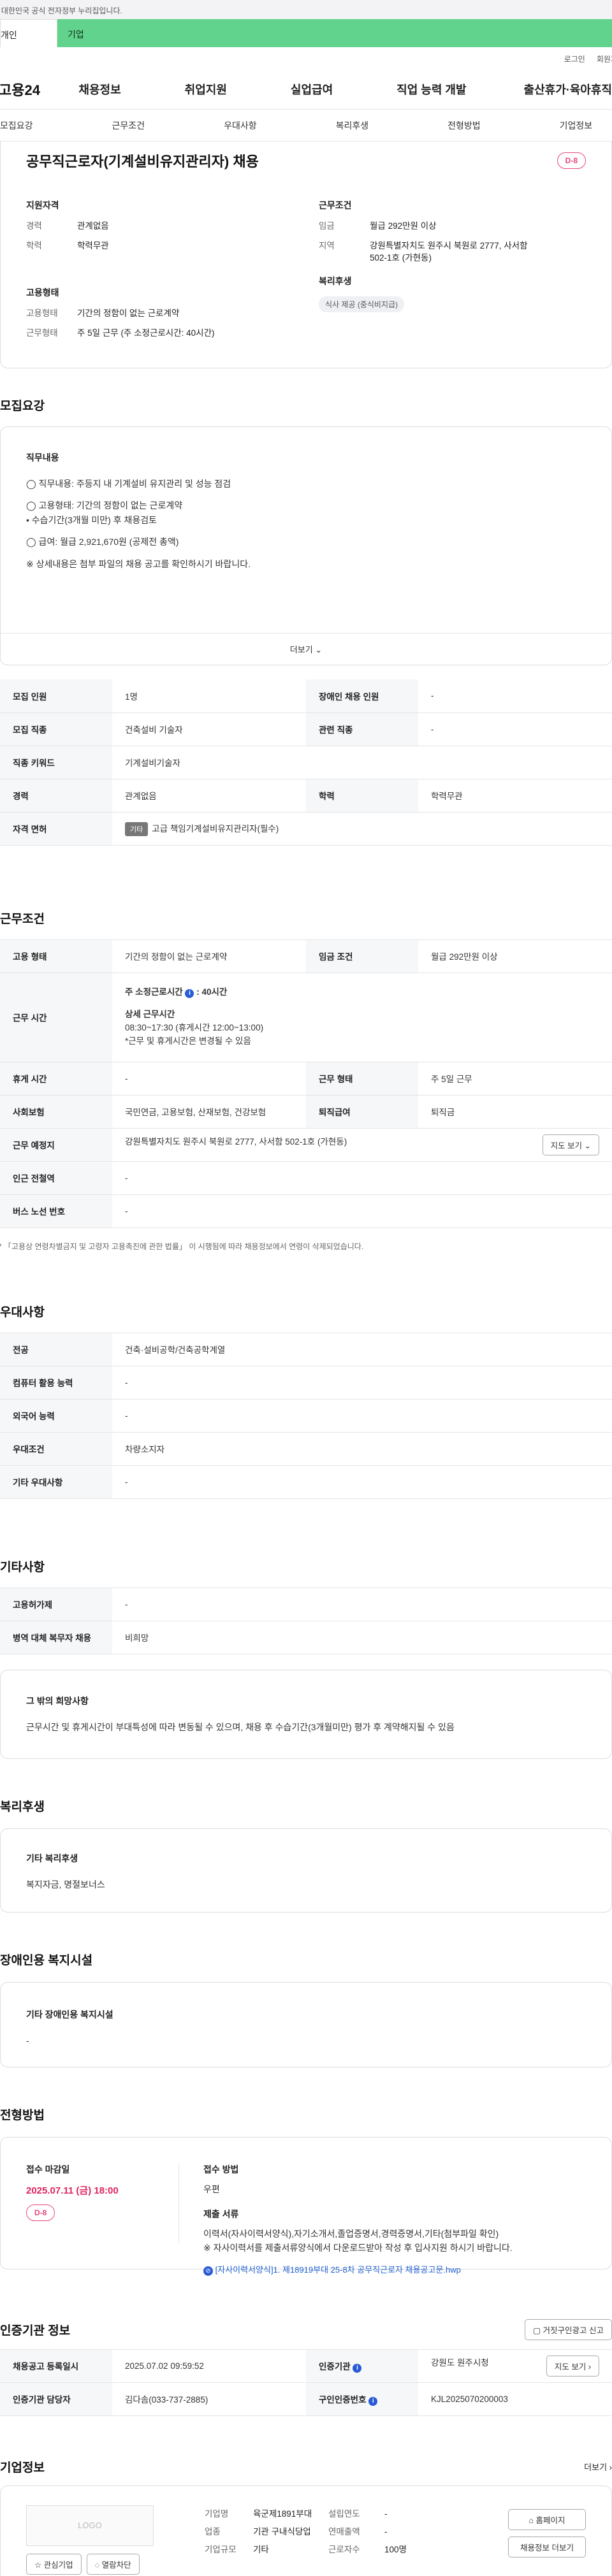 The width and height of the screenshot is (612, 2576). Describe the element at coordinates (56, 956) in the screenshot. I see `row-header: 고용 형태` at that location.